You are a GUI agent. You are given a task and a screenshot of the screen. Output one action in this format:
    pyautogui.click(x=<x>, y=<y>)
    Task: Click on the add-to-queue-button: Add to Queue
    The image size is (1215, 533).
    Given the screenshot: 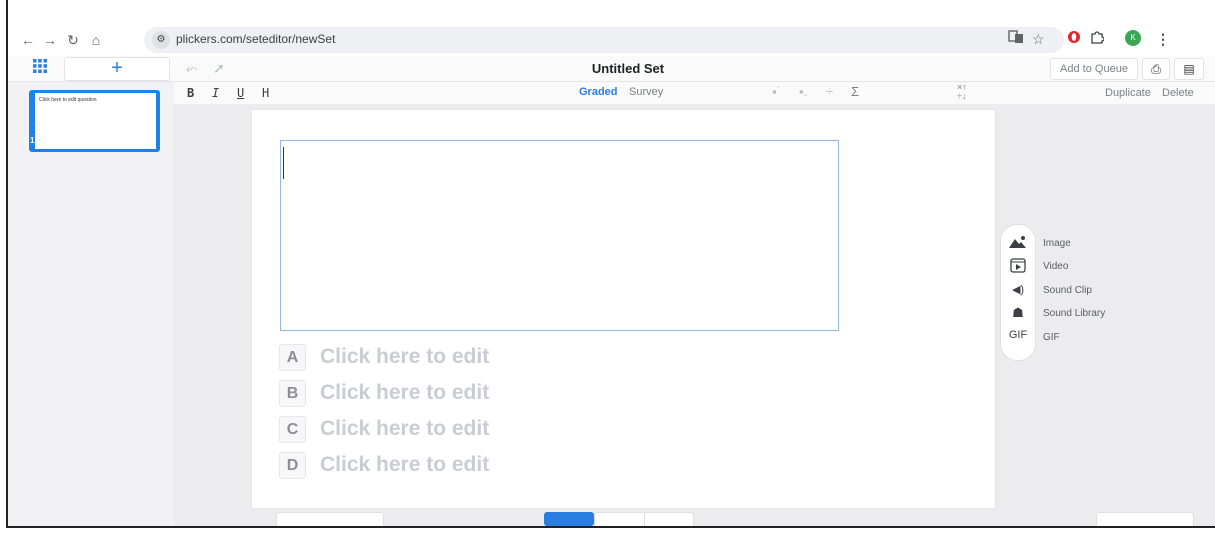 What is the action you would take?
    pyautogui.click(x=1094, y=69)
    